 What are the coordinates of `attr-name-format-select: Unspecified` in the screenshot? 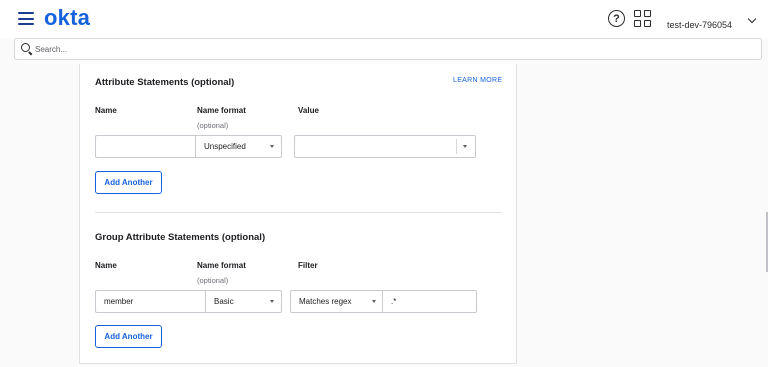 It's located at (238, 146).